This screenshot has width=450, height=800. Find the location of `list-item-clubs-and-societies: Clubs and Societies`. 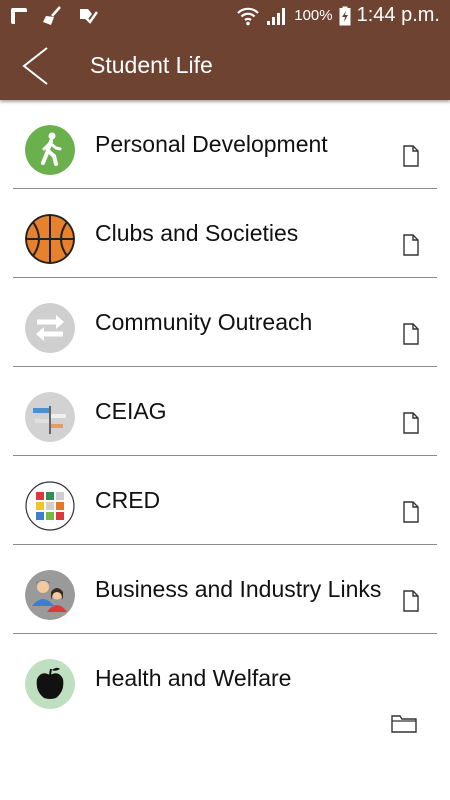

list-item-clubs-and-societies: Clubs and Societies is located at coordinates (225, 233).